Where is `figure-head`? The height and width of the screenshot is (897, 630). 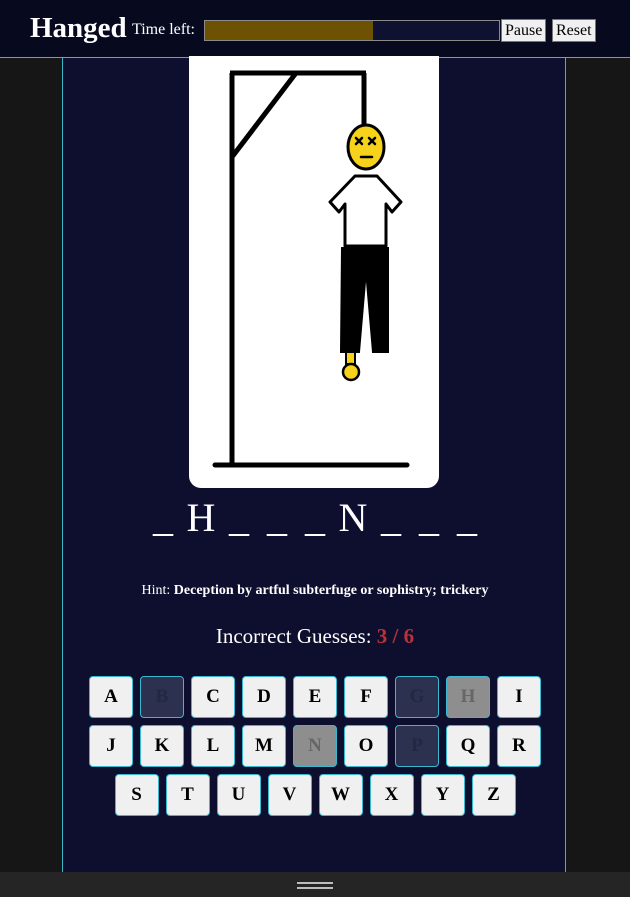
figure-head is located at coordinates (366, 147).